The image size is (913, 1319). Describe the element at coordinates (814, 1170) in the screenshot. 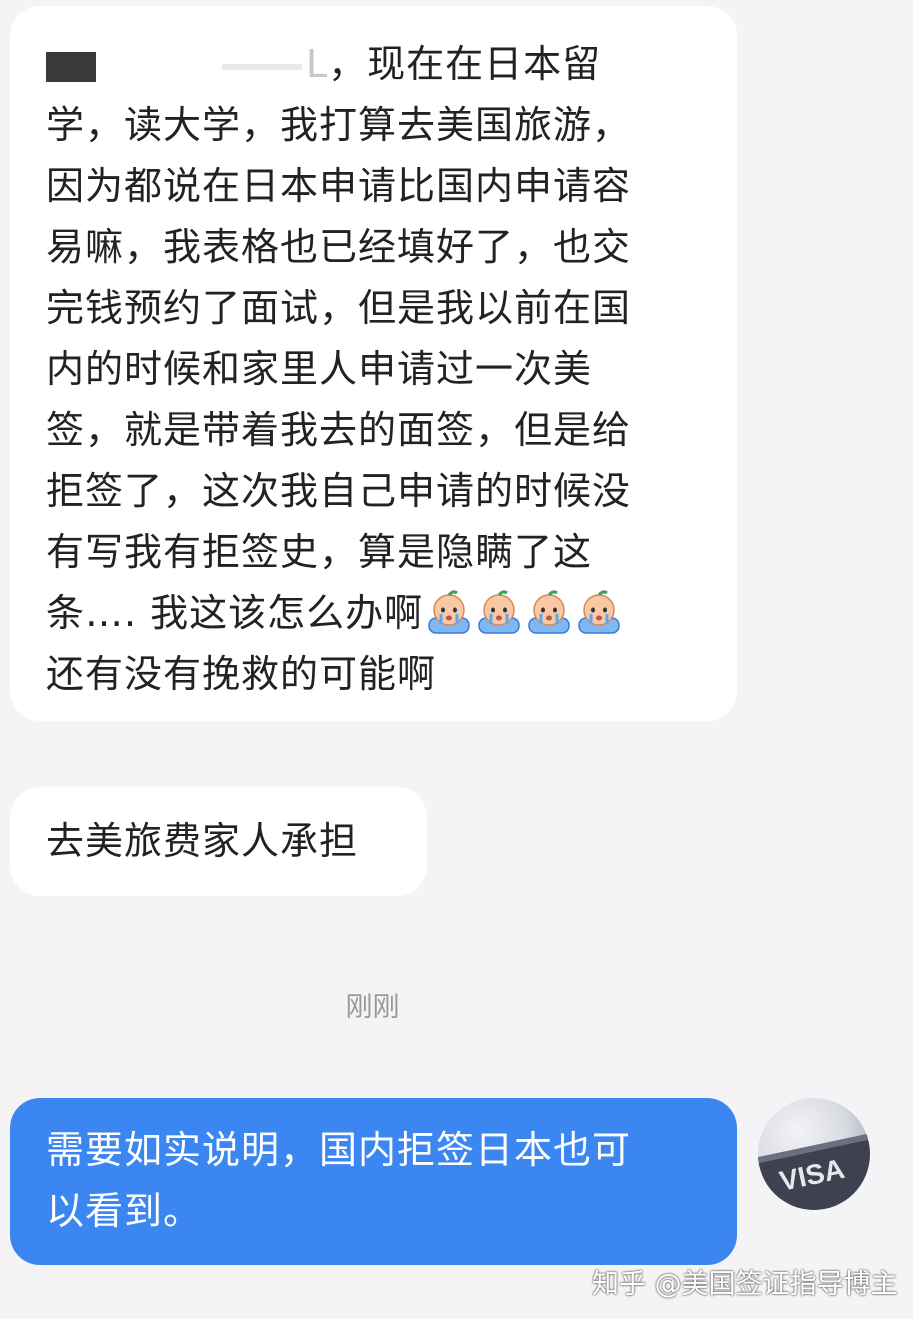

I see `visa-card-image: VISA` at that location.